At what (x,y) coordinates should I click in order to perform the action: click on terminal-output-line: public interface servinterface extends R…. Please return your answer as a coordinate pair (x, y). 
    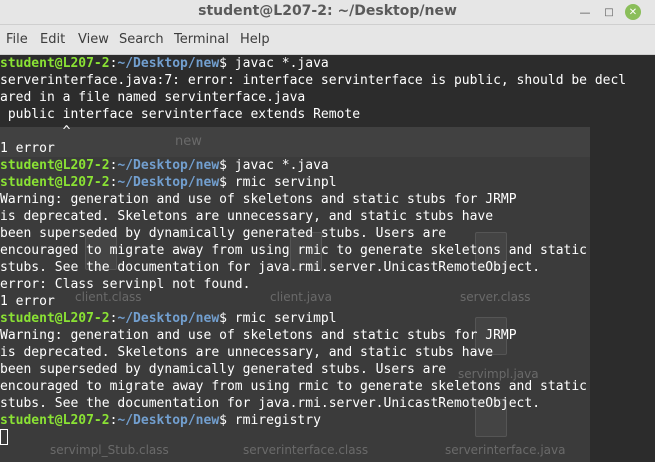
    Looking at the image, I should click on (180, 114).